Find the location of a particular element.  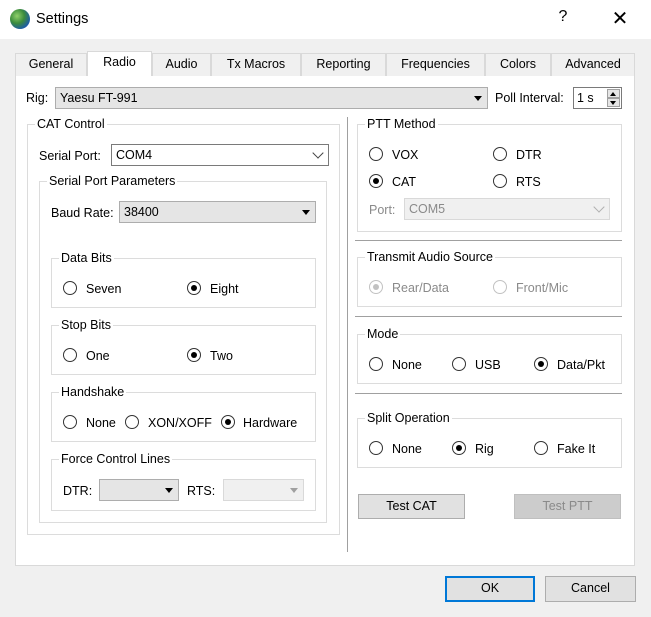

tab-reporting: Reporting is located at coordinates (343, 64).